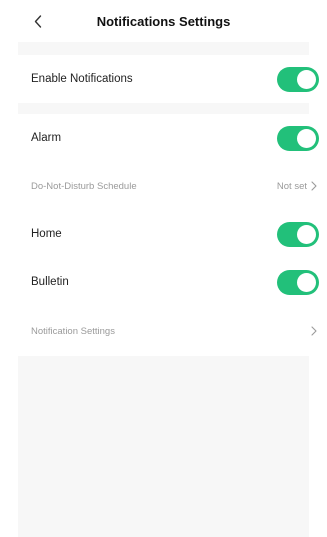  What do you see at coordinates (167, 331) in the screenshot?
I see `notification-settings-row: Notification Settings` at bounding box center [167, 331].